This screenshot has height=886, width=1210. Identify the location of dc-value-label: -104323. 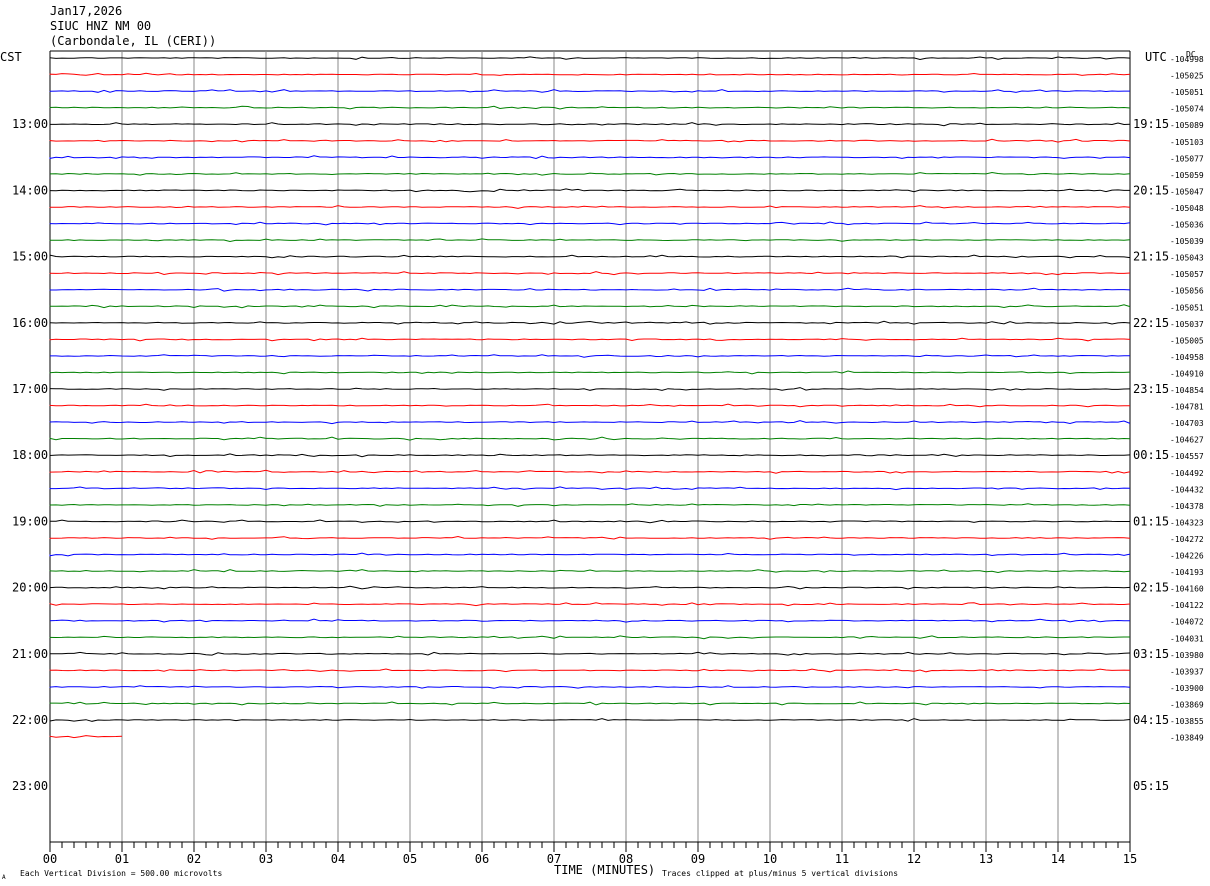
(1187, 522).